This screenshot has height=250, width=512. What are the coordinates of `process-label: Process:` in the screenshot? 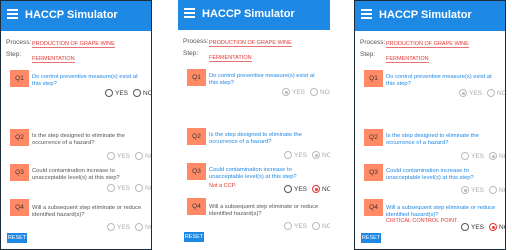 It's located at (196, 41).